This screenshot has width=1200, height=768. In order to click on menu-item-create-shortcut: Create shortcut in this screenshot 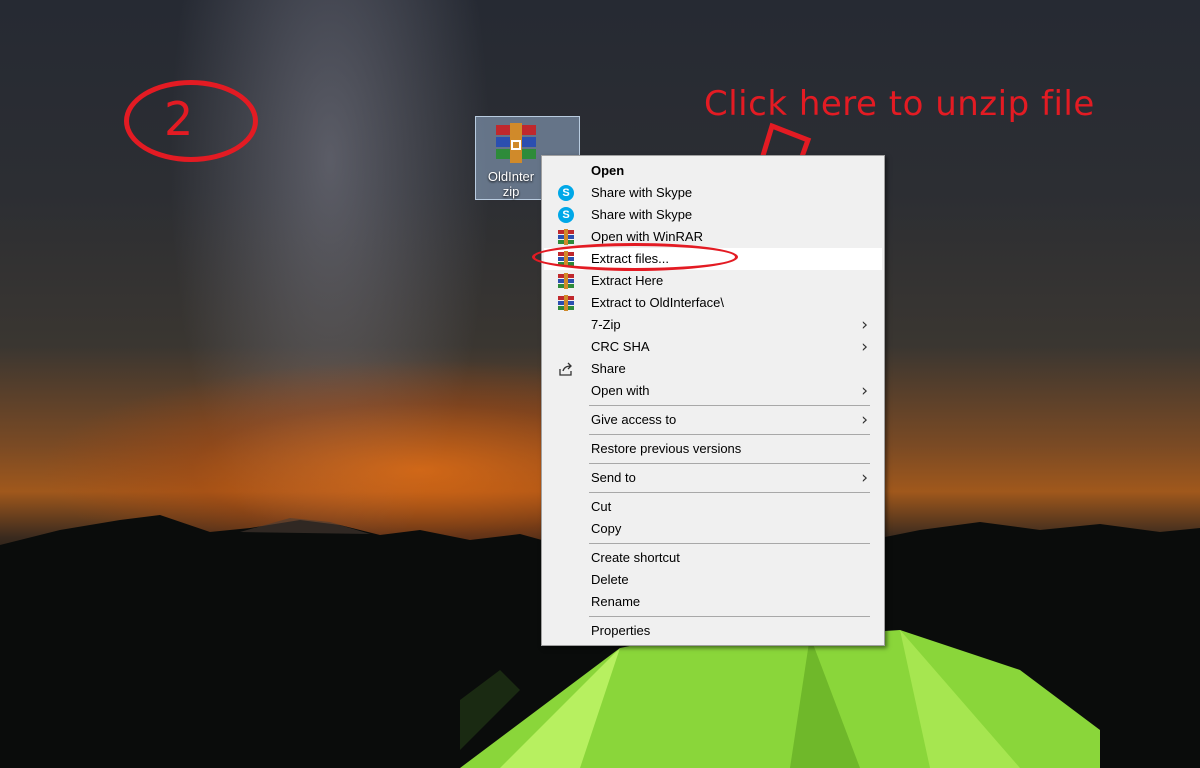, I will do `click(713, 558)`.